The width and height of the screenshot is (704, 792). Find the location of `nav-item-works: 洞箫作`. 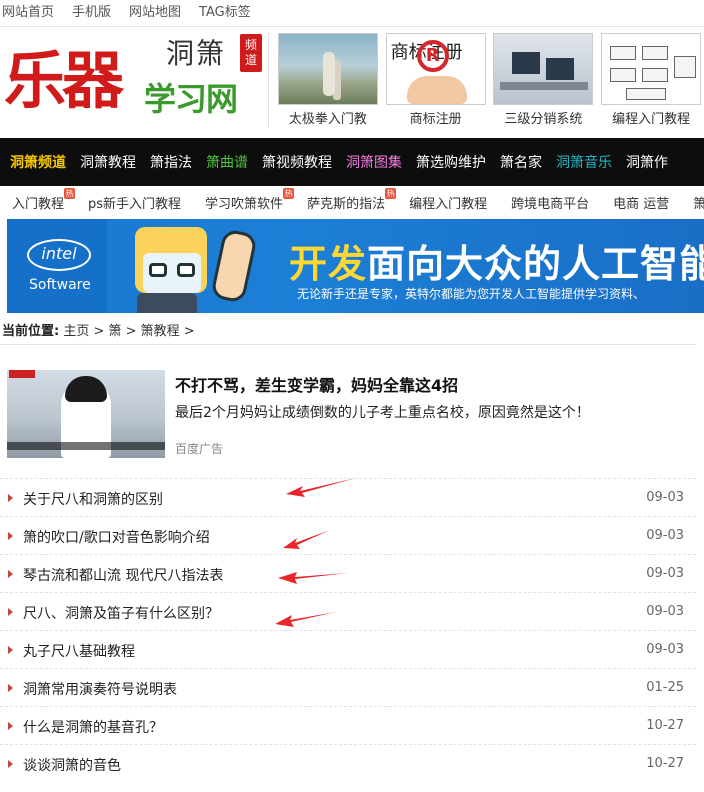

nav-item-works: 洞箫作 is located at coordinates (650, 162).